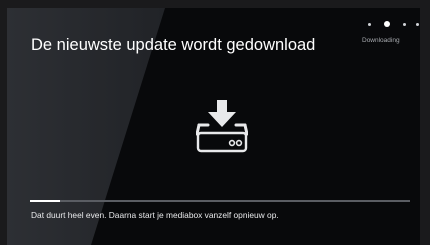 The image size is (430, 245). I want to click on step-indicator, so click(393, 25).